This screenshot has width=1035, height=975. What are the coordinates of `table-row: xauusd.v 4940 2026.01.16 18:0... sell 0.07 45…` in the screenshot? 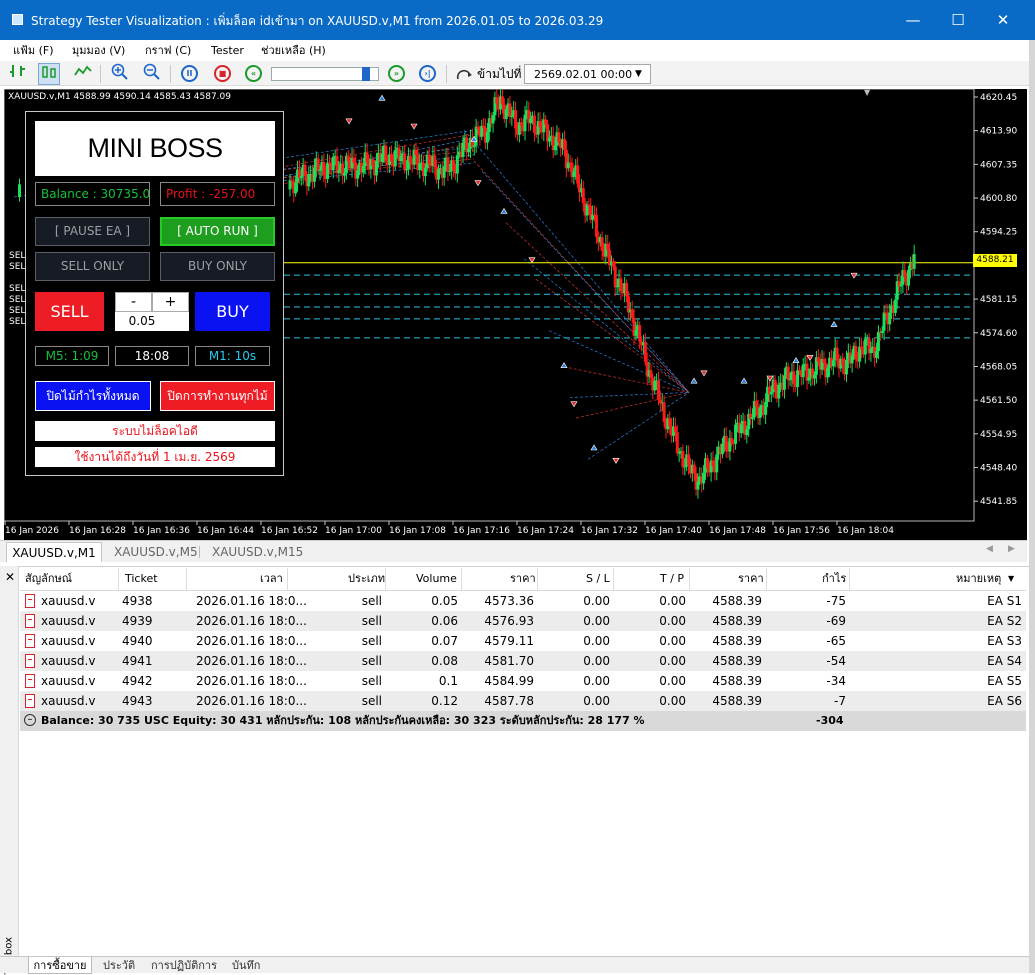 It's located at (523, 641).